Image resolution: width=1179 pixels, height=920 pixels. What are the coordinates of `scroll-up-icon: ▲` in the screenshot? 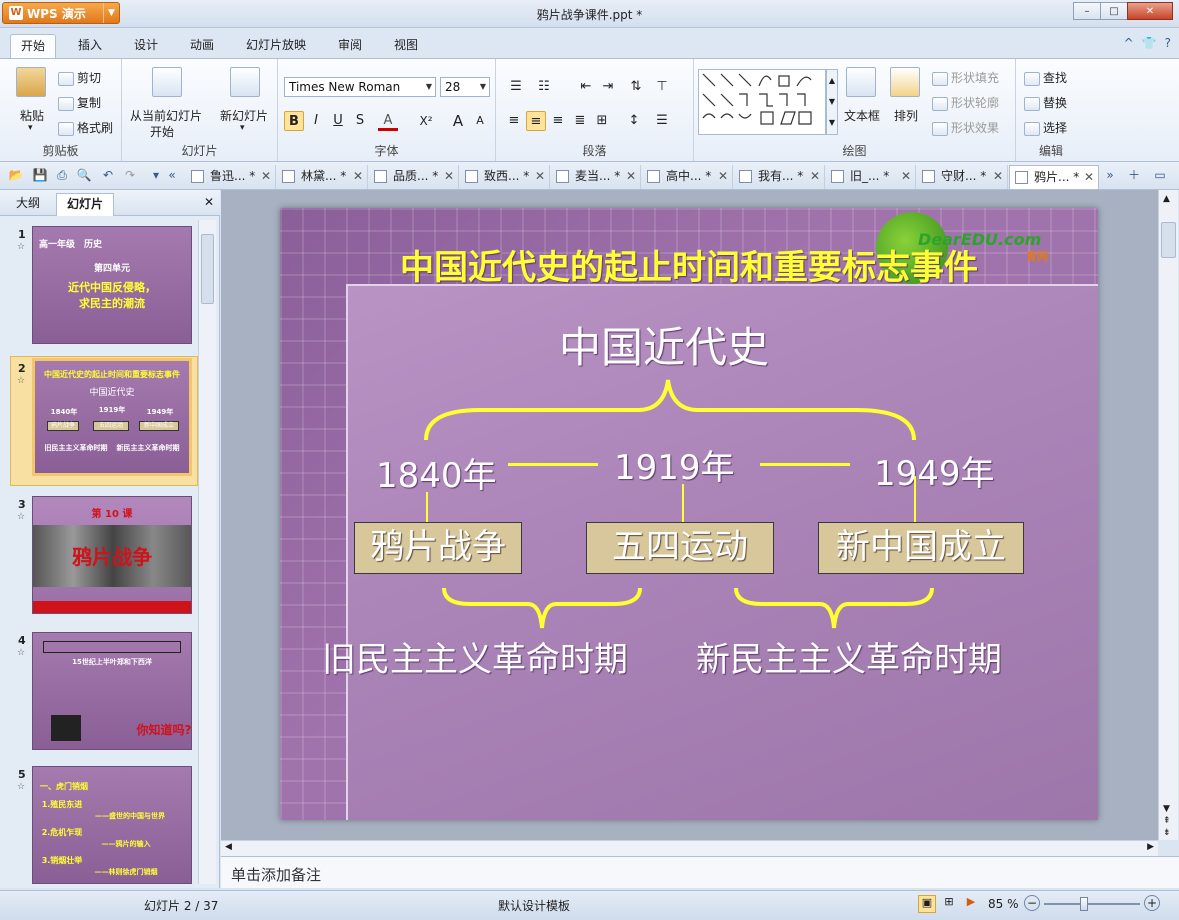 It's located at (1166, 199).